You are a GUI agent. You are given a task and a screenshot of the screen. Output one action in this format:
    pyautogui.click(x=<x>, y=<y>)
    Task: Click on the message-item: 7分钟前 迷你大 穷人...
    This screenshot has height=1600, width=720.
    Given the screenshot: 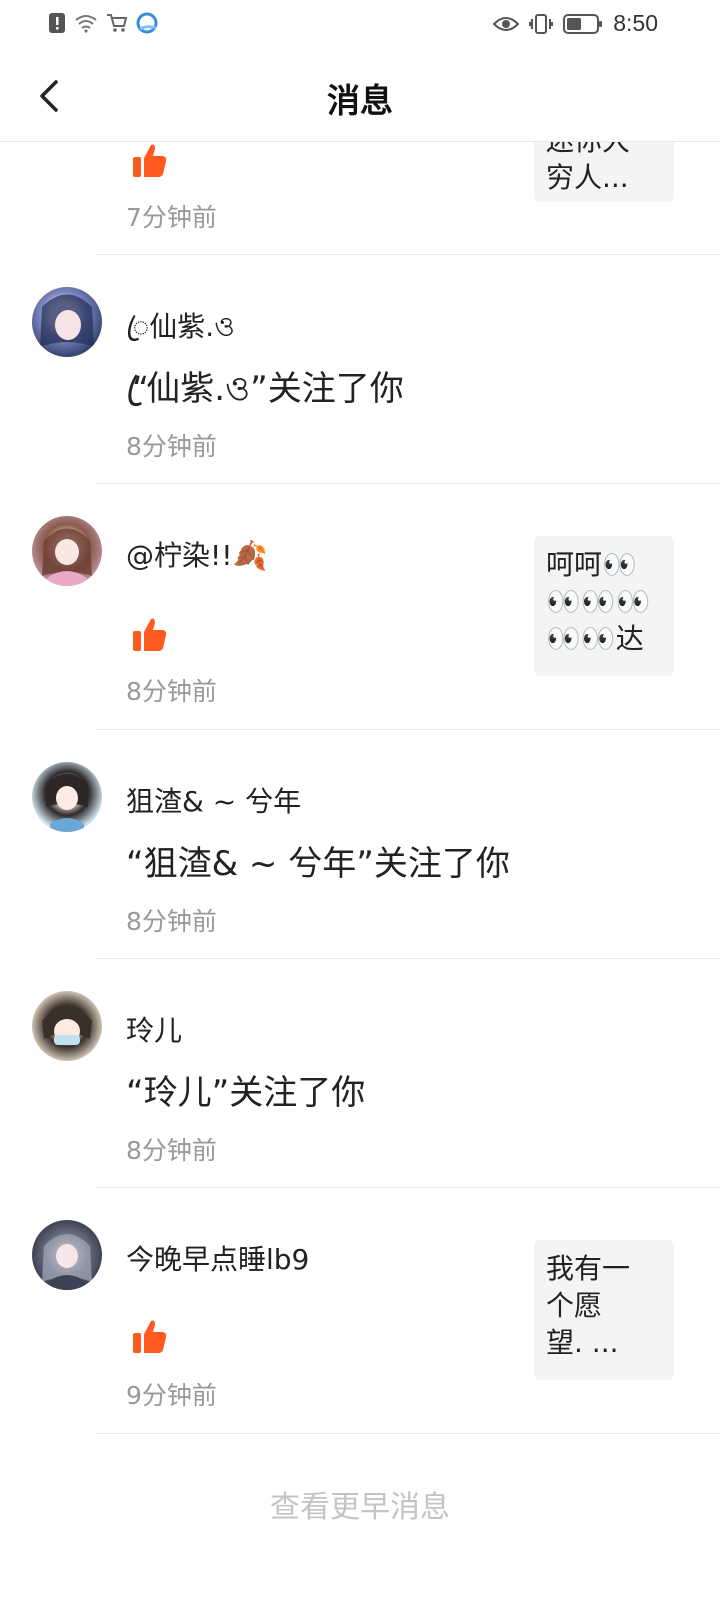 What is the action you would take?
    pyautogui.click(x=360, y=198)
    